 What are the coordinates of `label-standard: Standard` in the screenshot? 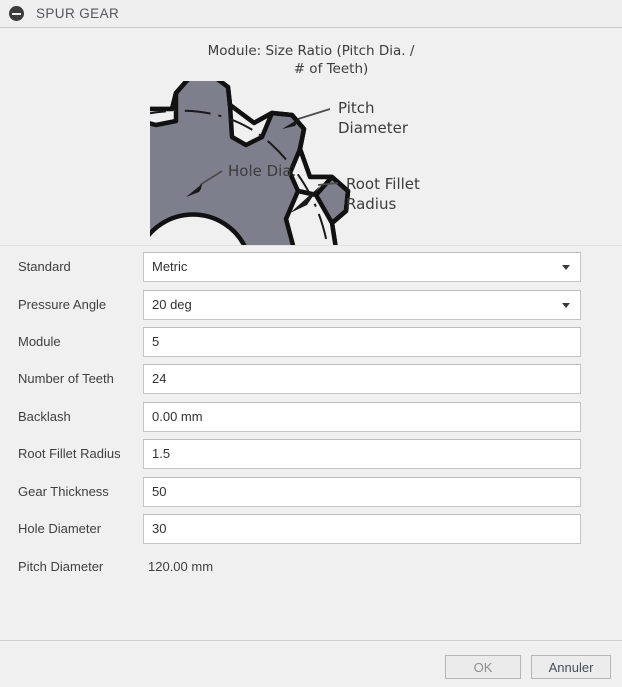 It's located at (44, 266).